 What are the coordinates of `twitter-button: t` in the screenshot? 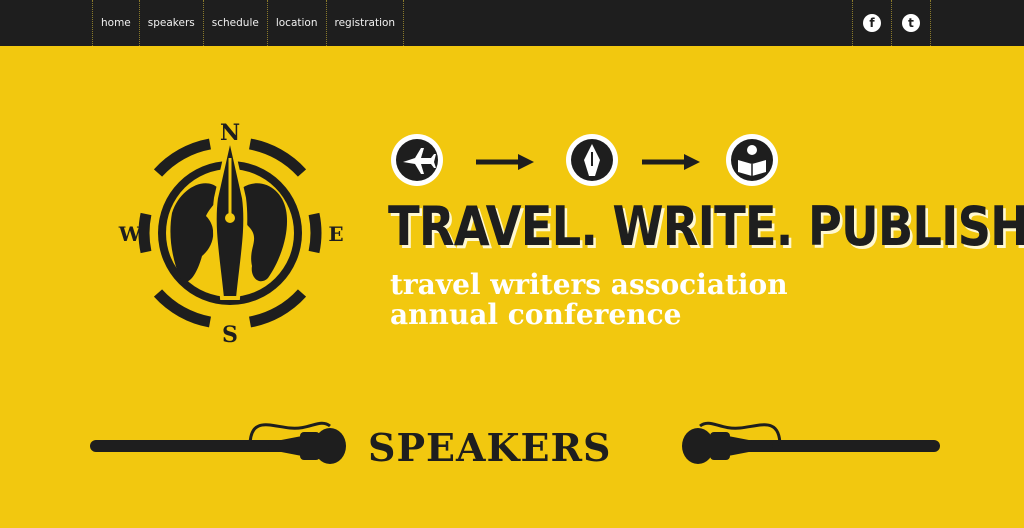 It's located at (911, 23).